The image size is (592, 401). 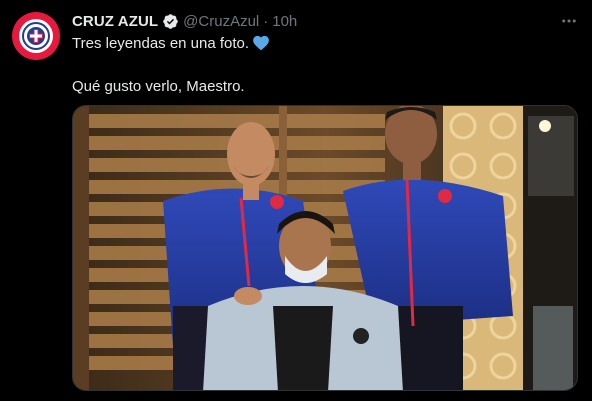 I want to click on tweet-header: CRUZ AZUL @CruzAzul · 10h, so click(x=184, y=21).